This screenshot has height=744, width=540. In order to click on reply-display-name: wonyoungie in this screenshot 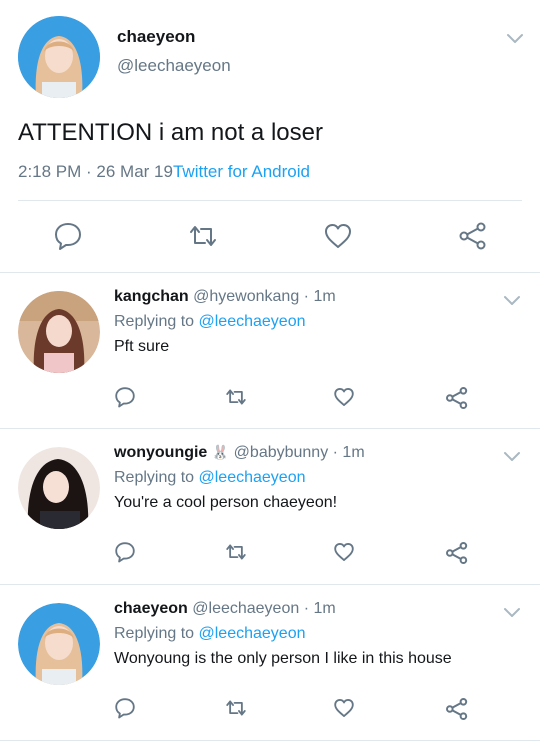, I will do `click(160, 452)`.